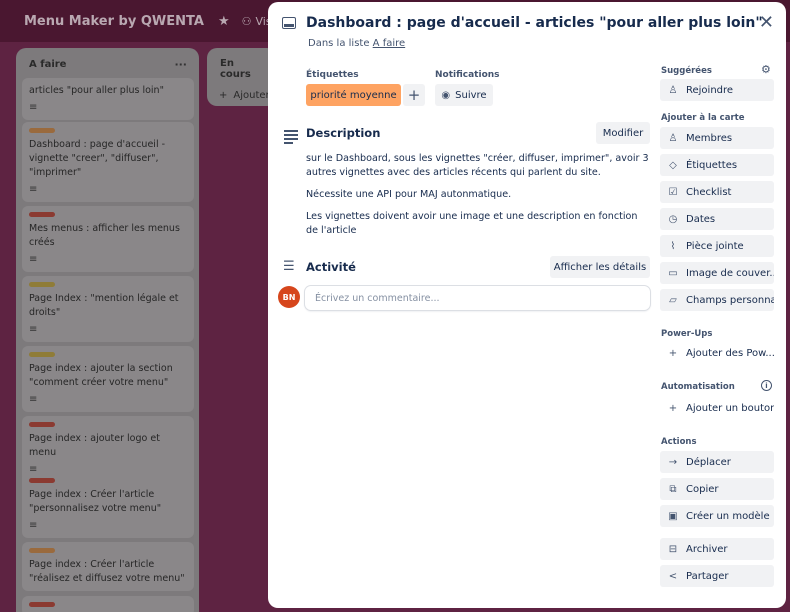 Image resolution: width=790 pixels, height=612 pixels. What do you see at coordinates (467, 75) in the screenshot?
I see `notifications-heading: Notifications` at bounding box center [467, 75].